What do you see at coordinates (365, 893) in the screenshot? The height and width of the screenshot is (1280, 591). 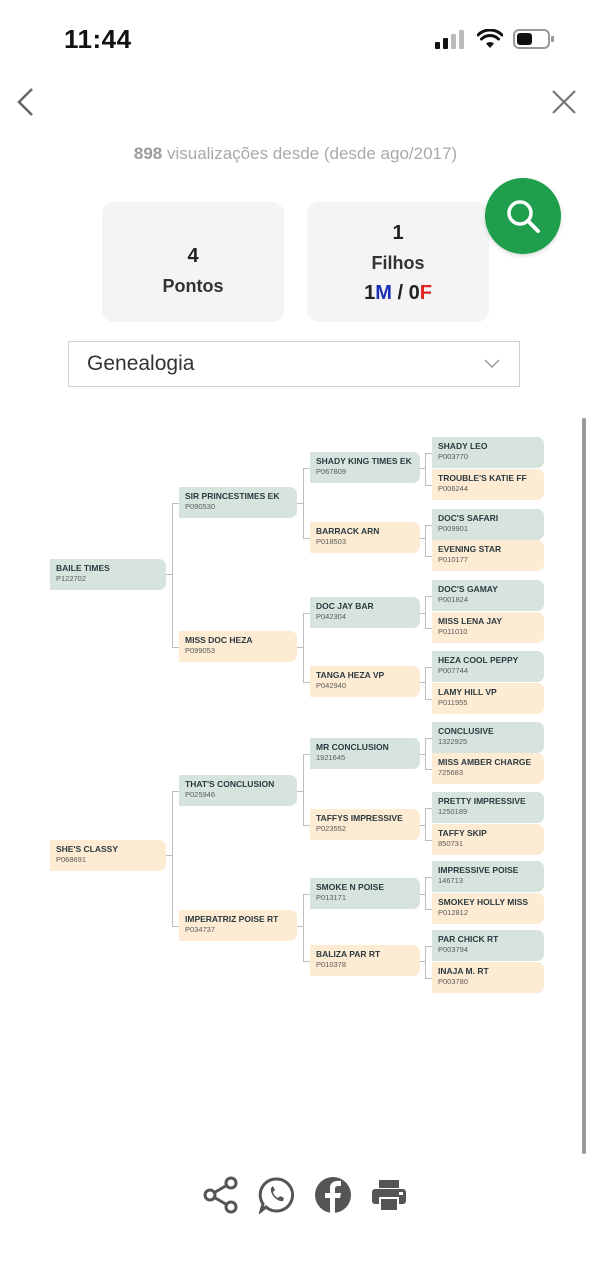 I see `pedigree-entry: SMOKE N POISE P013171` at bounding box center [365, 893].